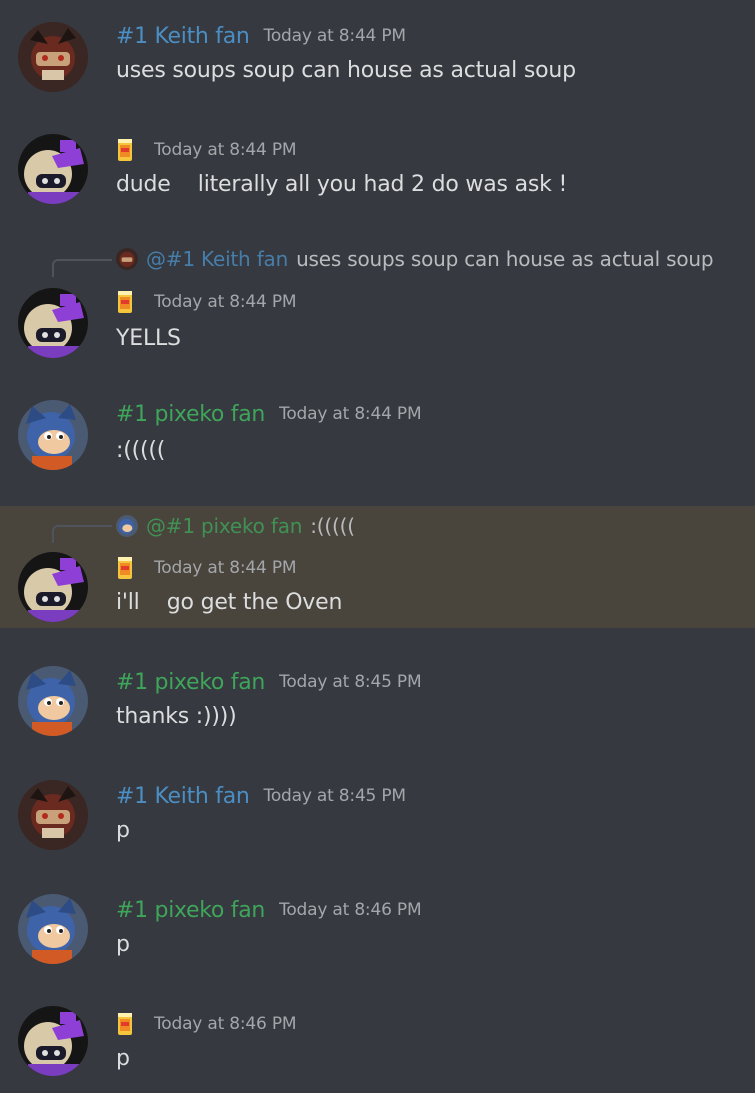  I want to click on message-item: #1 Keith fan Today at 8:45 PM p, so click(377, 824).